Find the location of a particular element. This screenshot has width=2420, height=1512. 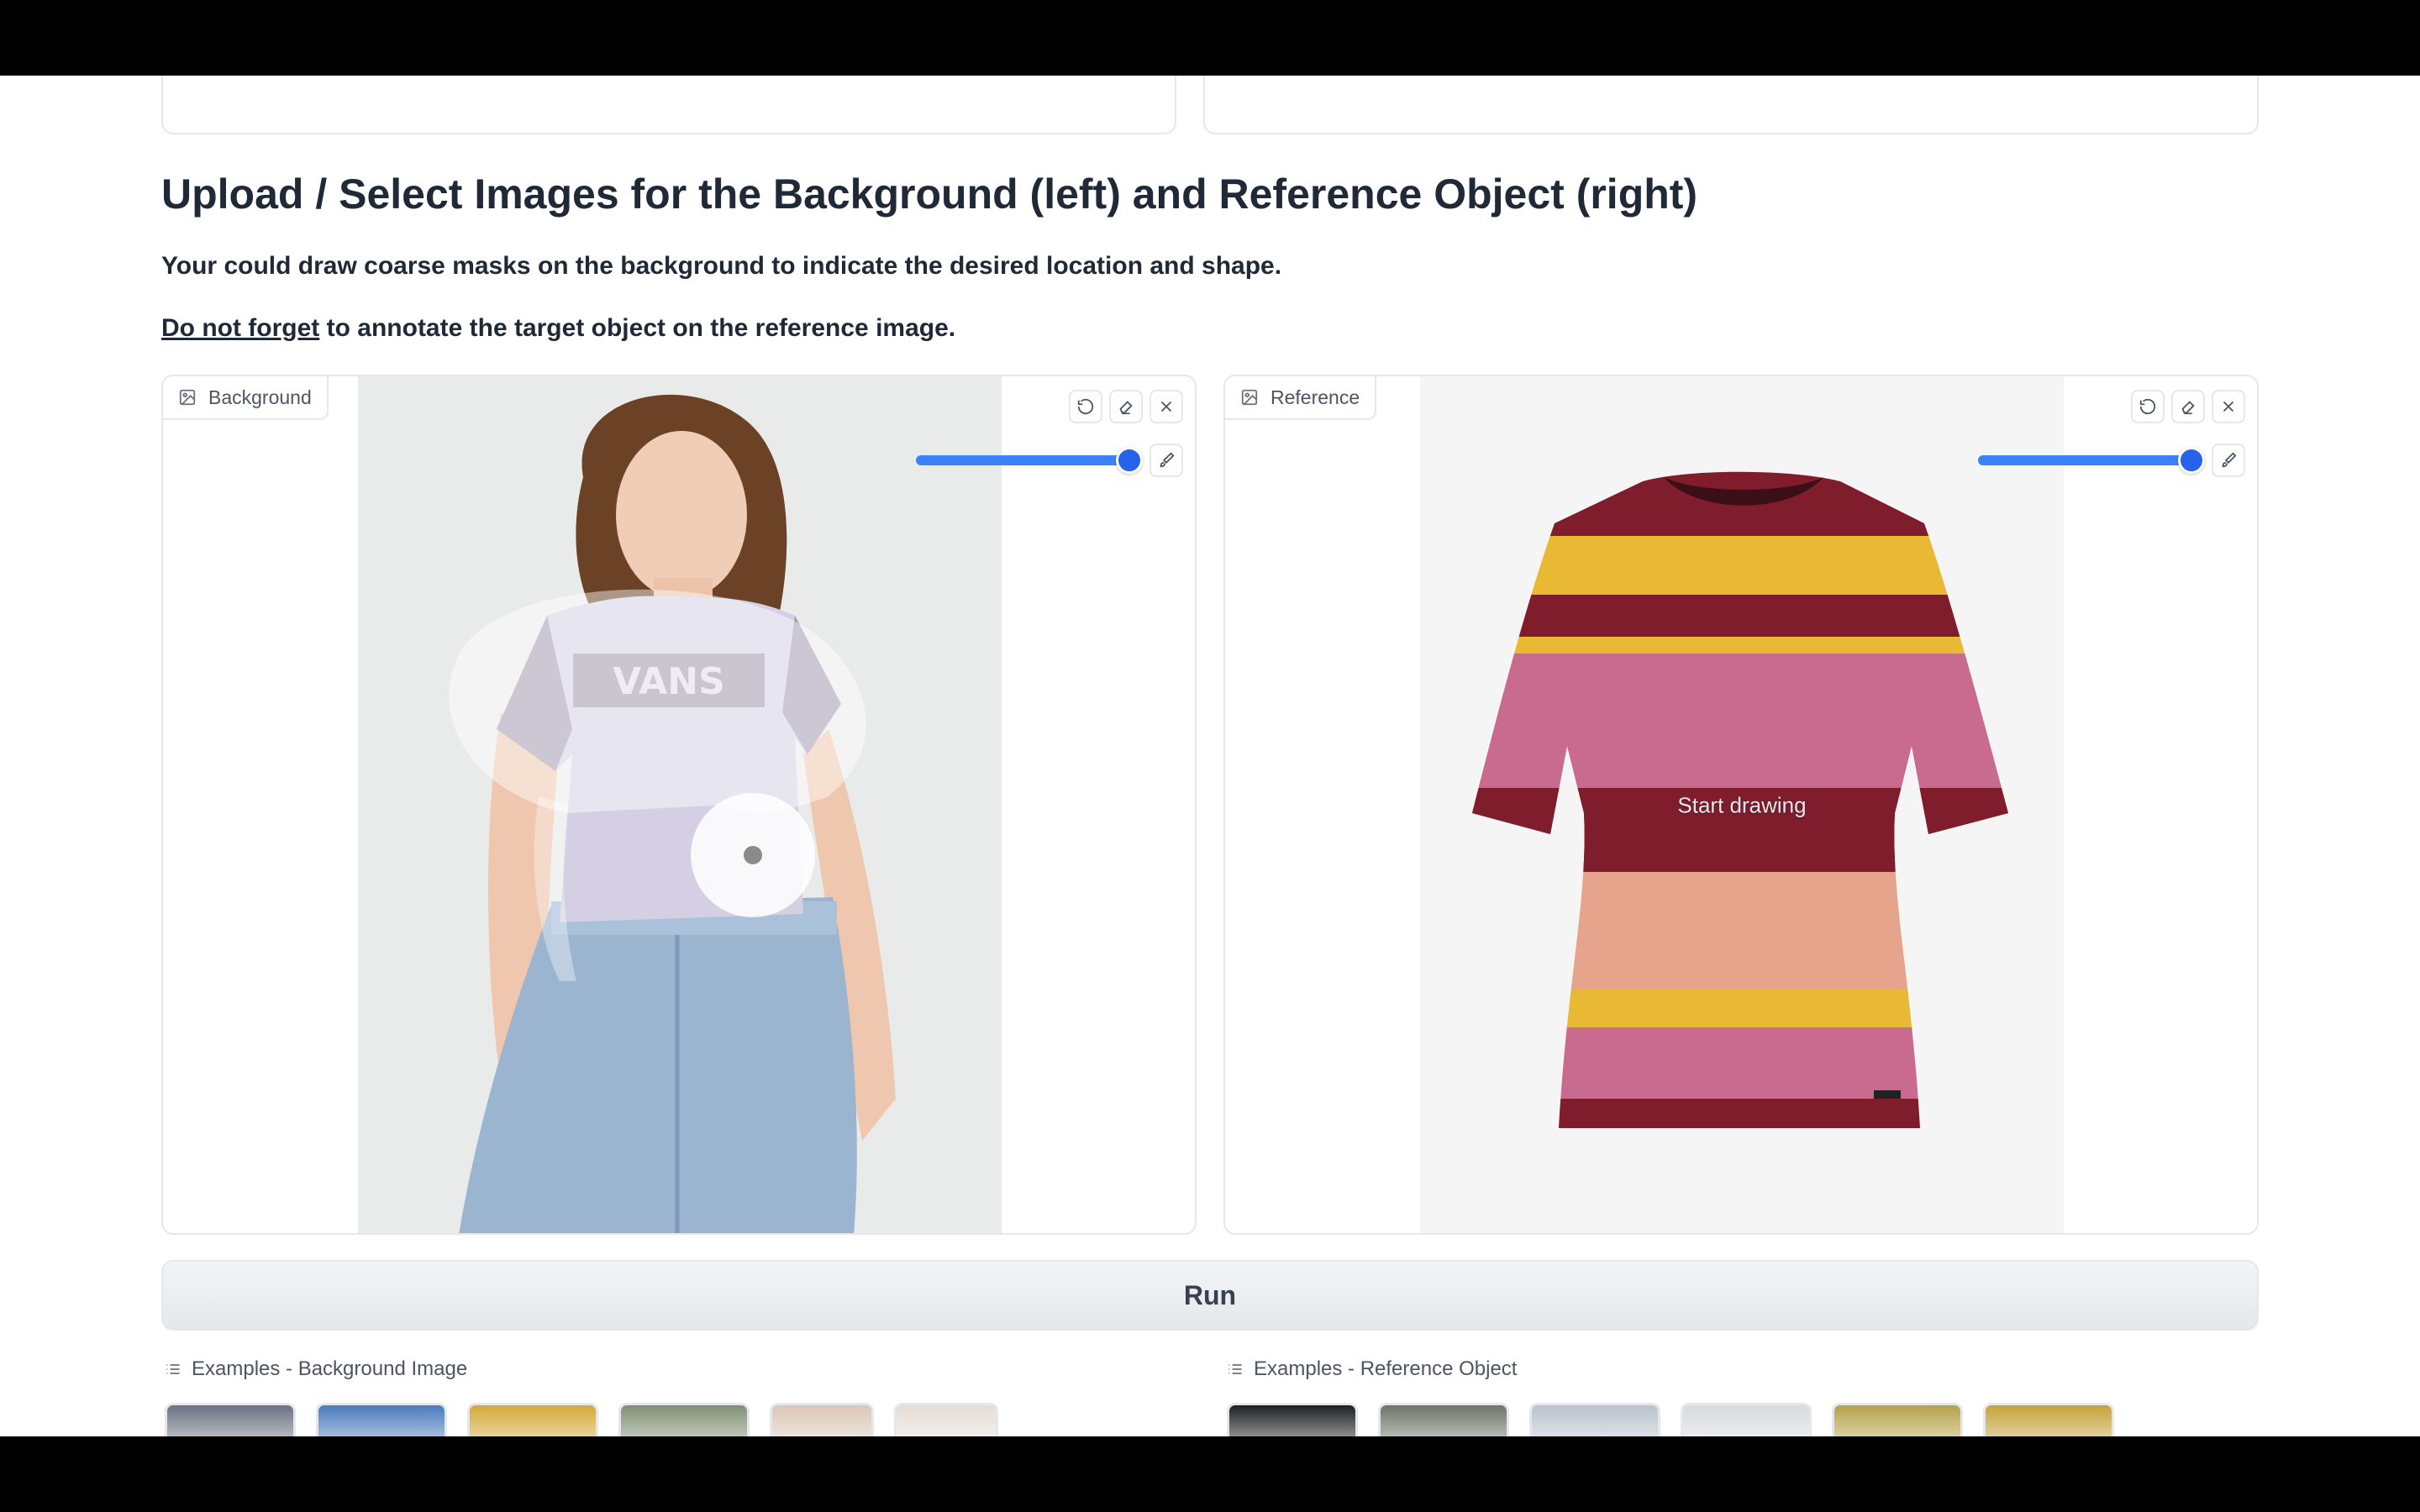

examples-reference-label: Examples - Reference Object is located at coordinates (1386, 1368).